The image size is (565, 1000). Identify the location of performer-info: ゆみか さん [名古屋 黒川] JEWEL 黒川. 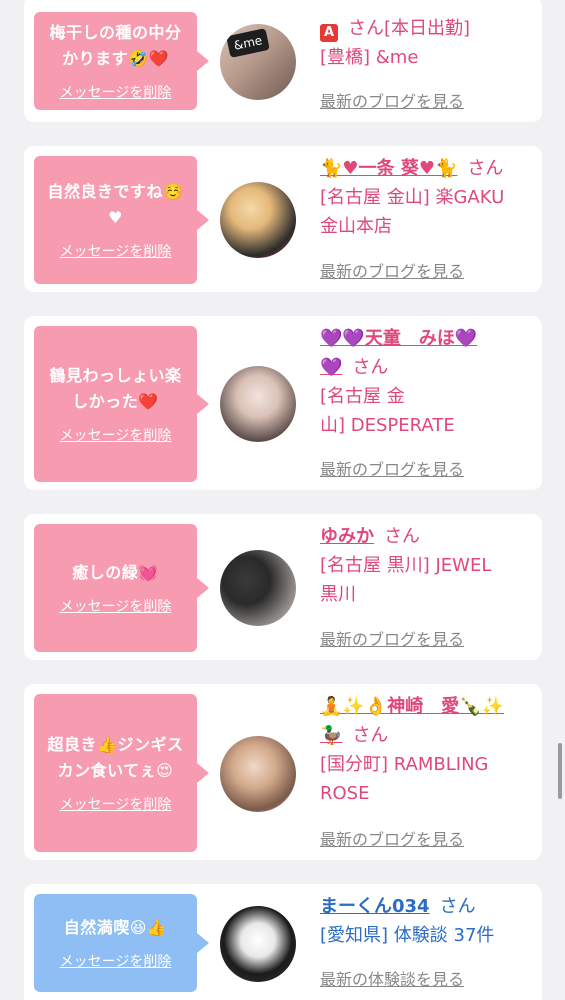
(426, 565).